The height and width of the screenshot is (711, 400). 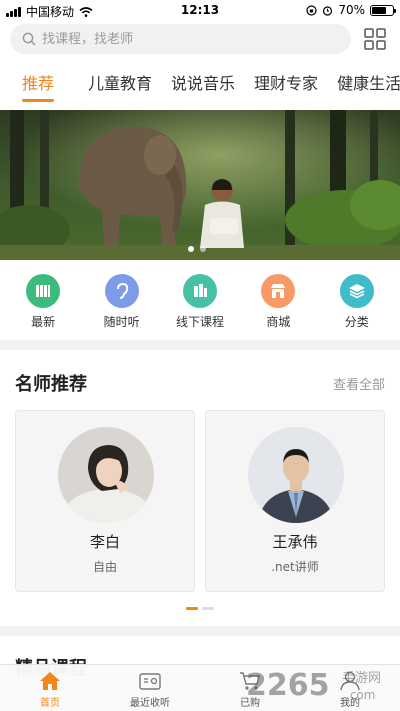 What do you see at coordinates (368, 84) in the screenshot?
I see `tab-health: 健康生活` at bounding box center [368, 84].